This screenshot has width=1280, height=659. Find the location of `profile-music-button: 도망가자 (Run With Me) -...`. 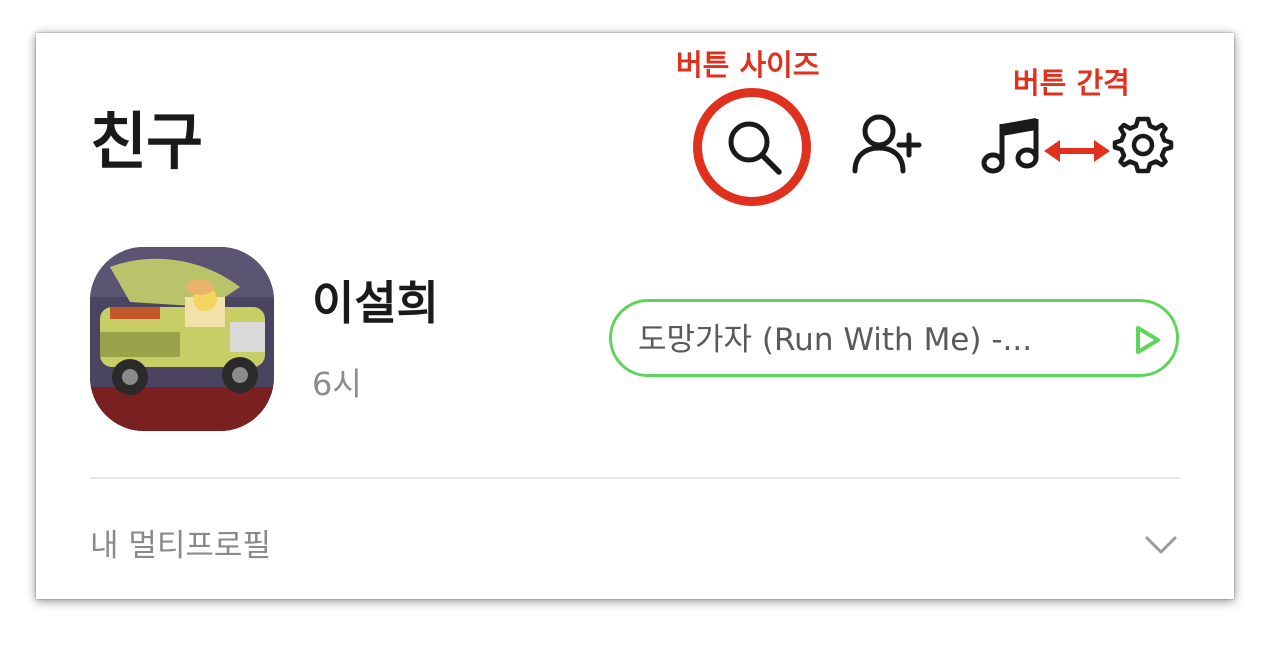

profile-music-button: 도망가자 (Run With Me) -... is located at coordinates (894, 338).